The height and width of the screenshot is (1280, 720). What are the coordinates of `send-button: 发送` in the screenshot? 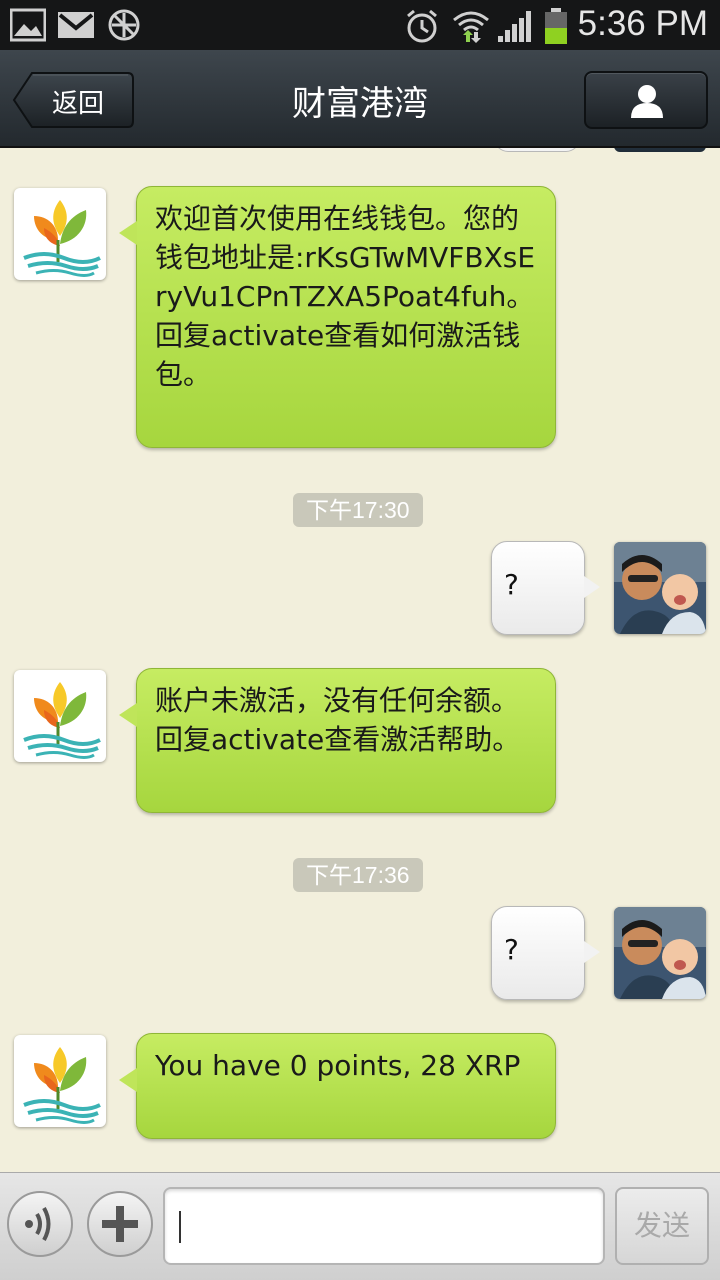 It's located at (662, 1226).